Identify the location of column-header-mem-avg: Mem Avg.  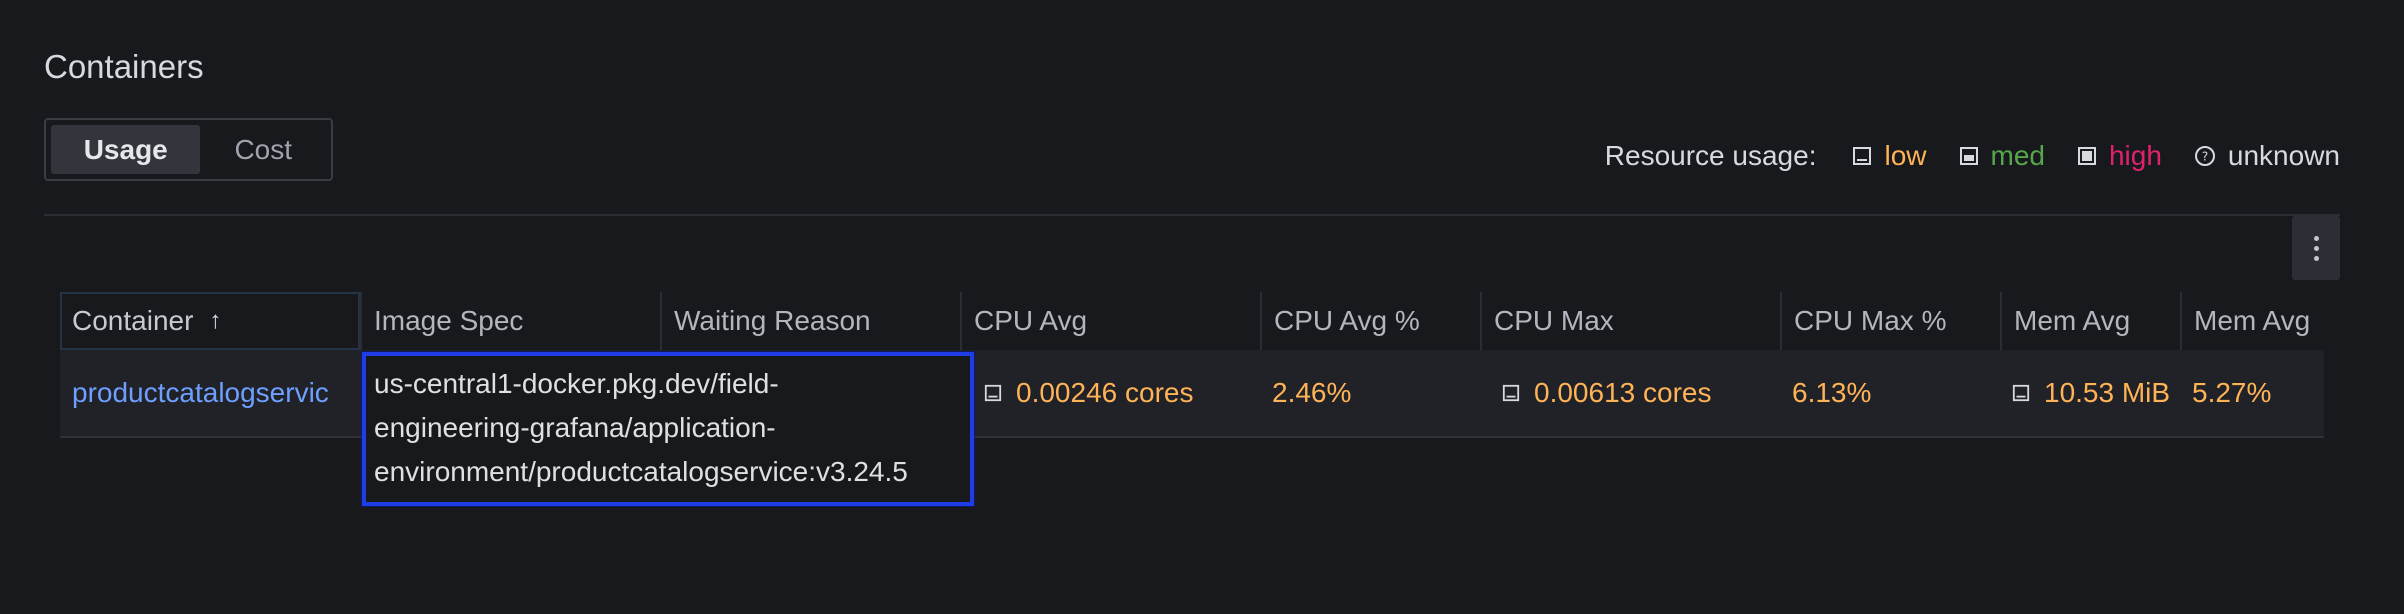
(2090, 321).